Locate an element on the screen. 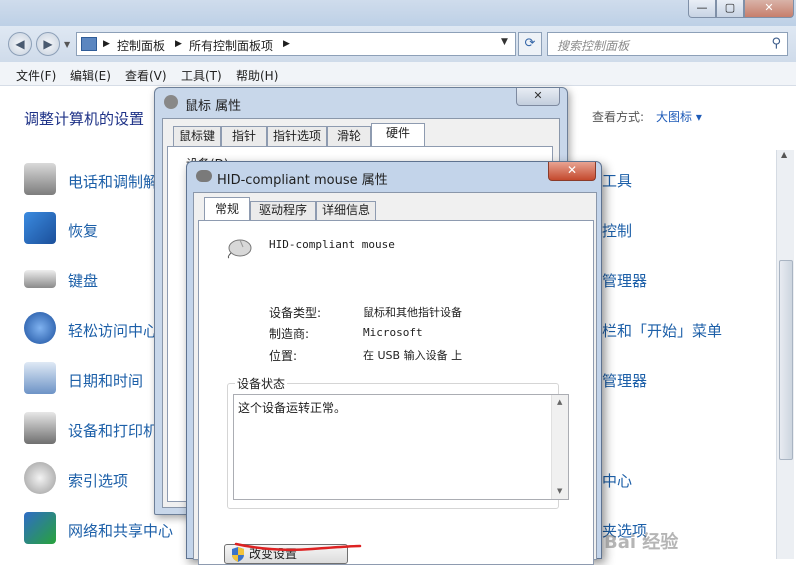 This screenshot has height=565, width=796. recent-pages-dropdown-icon: ▼ is located at coordinates (67, 44).